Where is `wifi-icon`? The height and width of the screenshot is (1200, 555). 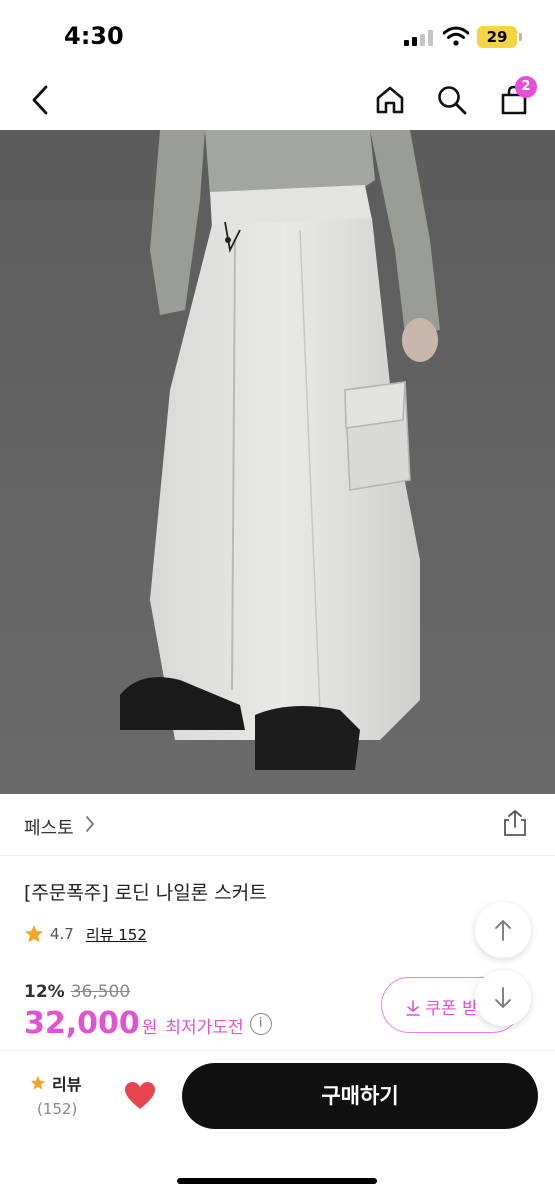 wifi-icon is located at coordinates (456, 36).